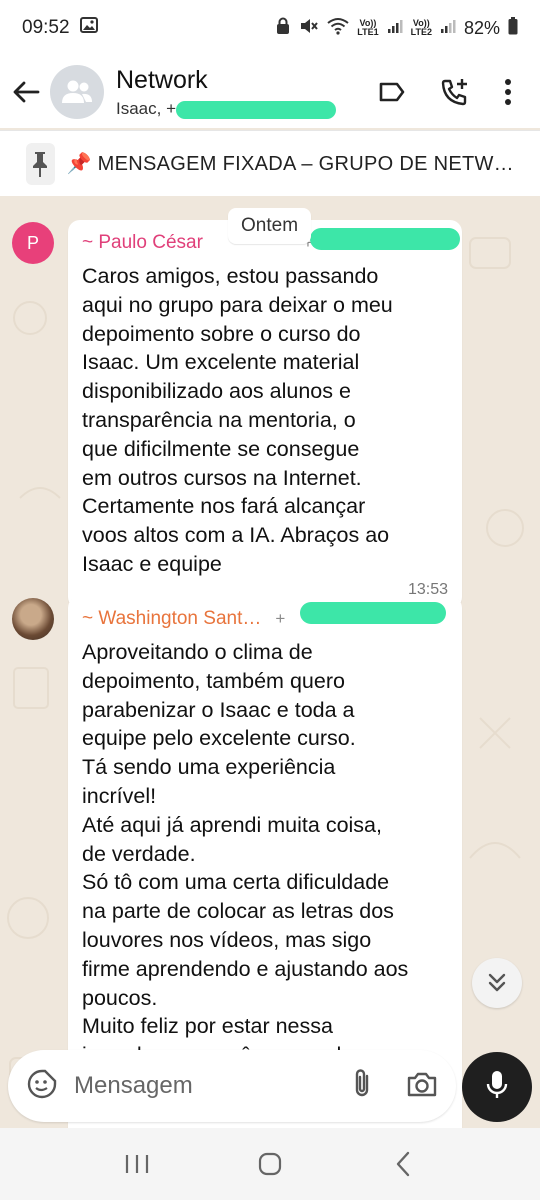 The height and width of the screenshot is (1200, 540). What do you see at coordinates (403, 1164) in the screenshot?
I see `back-icon` at bounding box center [403, 1164].